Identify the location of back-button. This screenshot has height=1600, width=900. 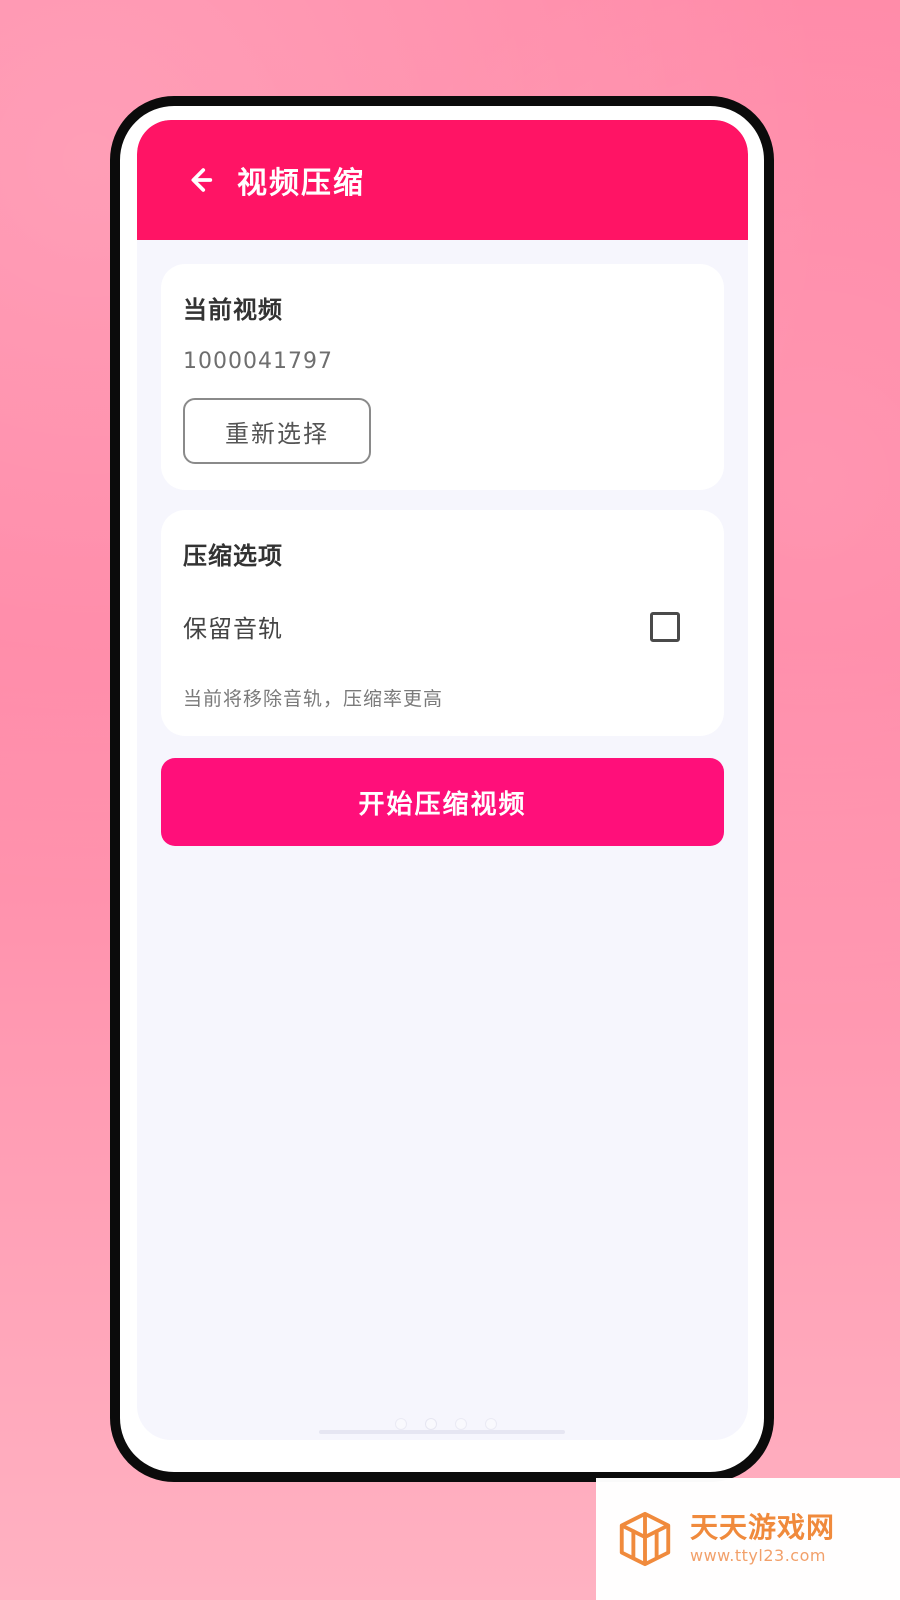
(199, 180).